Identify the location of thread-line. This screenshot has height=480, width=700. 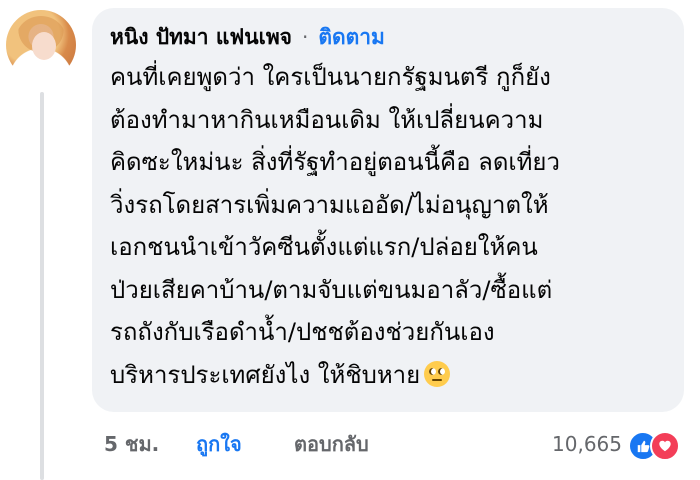
(42, 286).